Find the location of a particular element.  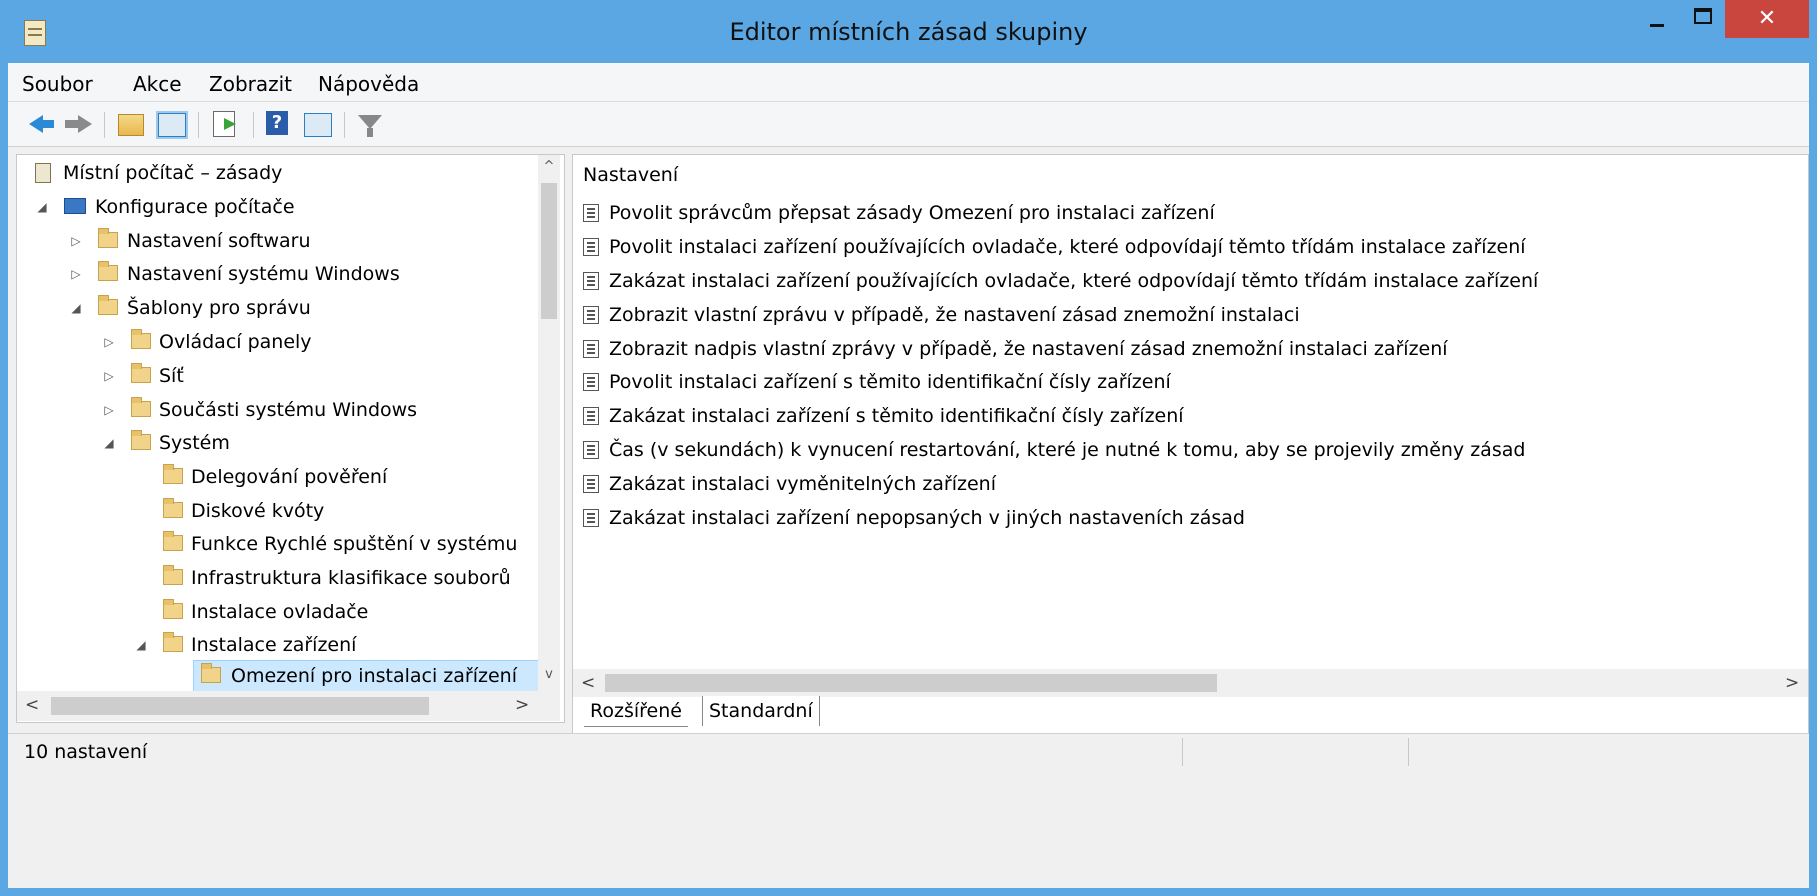

tree-node-label: Šablony pro správu is located at coordinates (219, 308).